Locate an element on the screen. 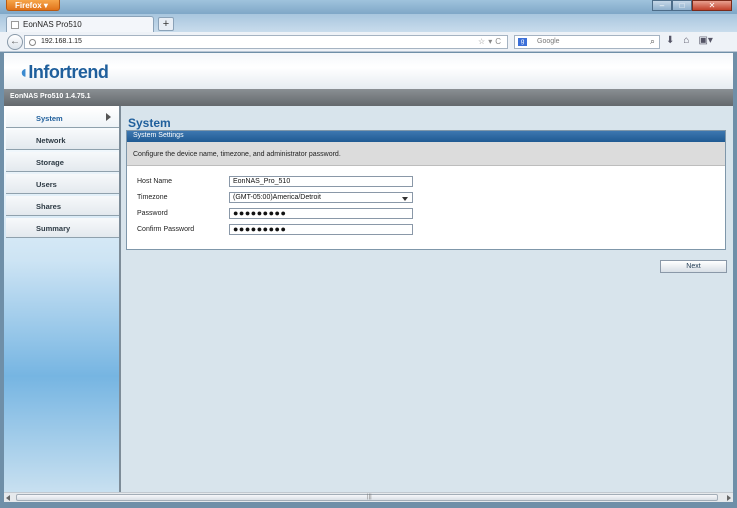  back-button: ← is located at coordinates (15, 42).